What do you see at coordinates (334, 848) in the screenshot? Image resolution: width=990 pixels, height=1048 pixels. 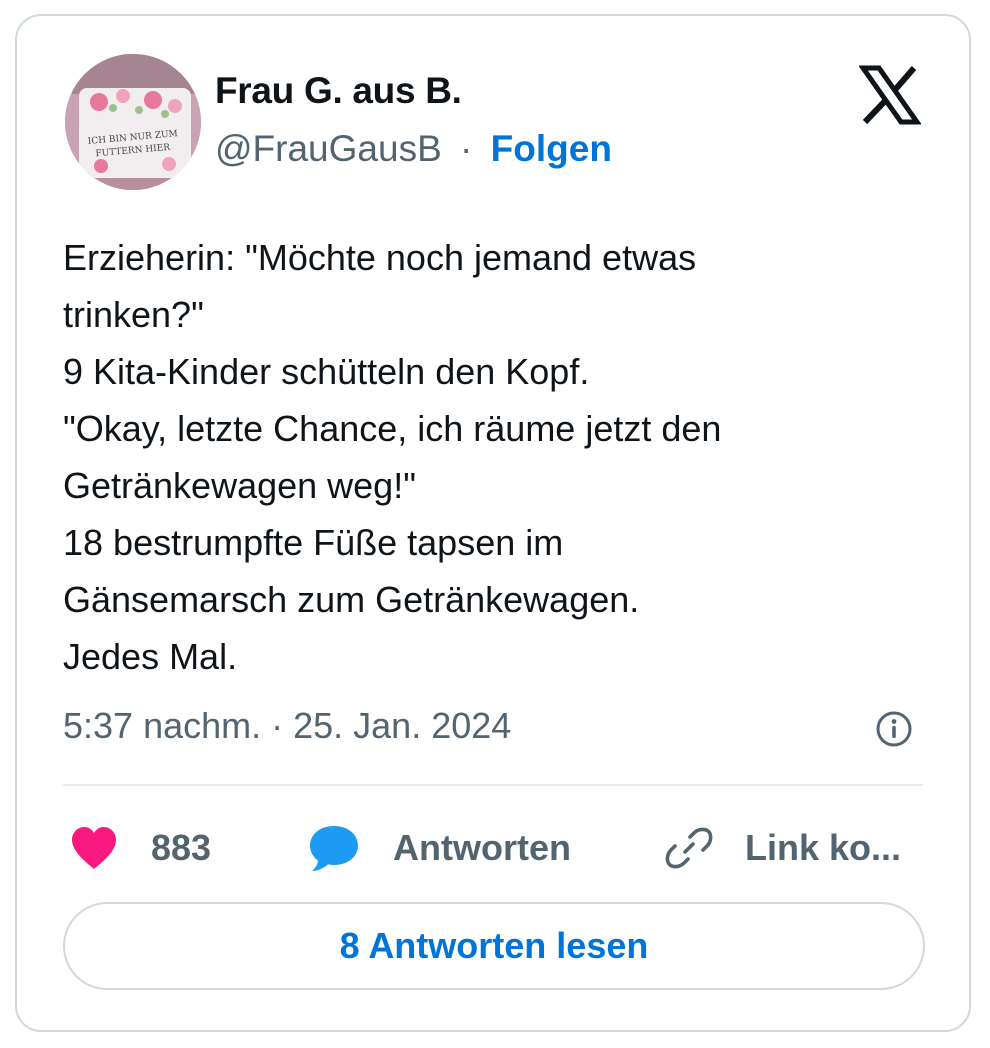 I see `speech-bubble-icon` at bounding box center [334, 848].